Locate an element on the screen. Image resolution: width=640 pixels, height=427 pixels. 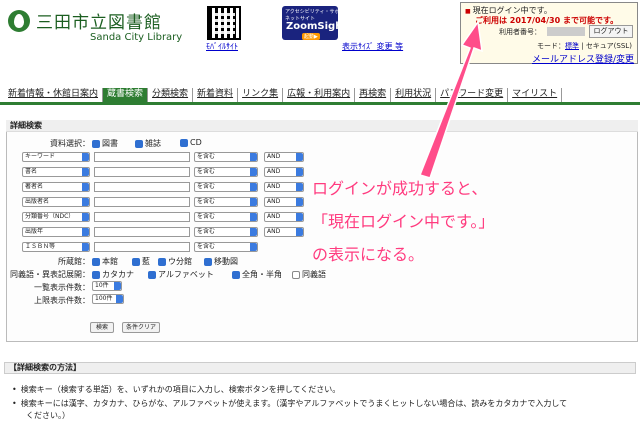
annotation-line-3: の表示になる。 is located at coordinates (368, 254).